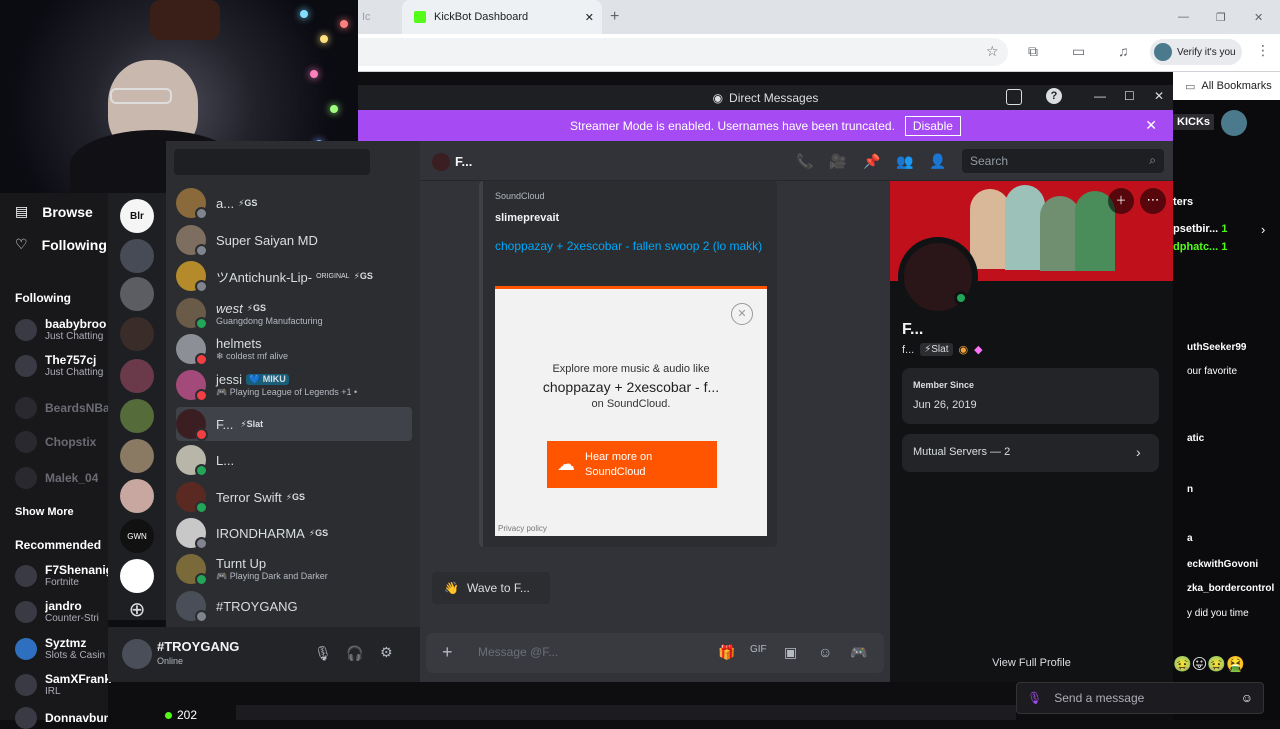 This screenshot has height=729, width=1280. I want to click on extensions-icon: ⧉, so click(1033, 51).